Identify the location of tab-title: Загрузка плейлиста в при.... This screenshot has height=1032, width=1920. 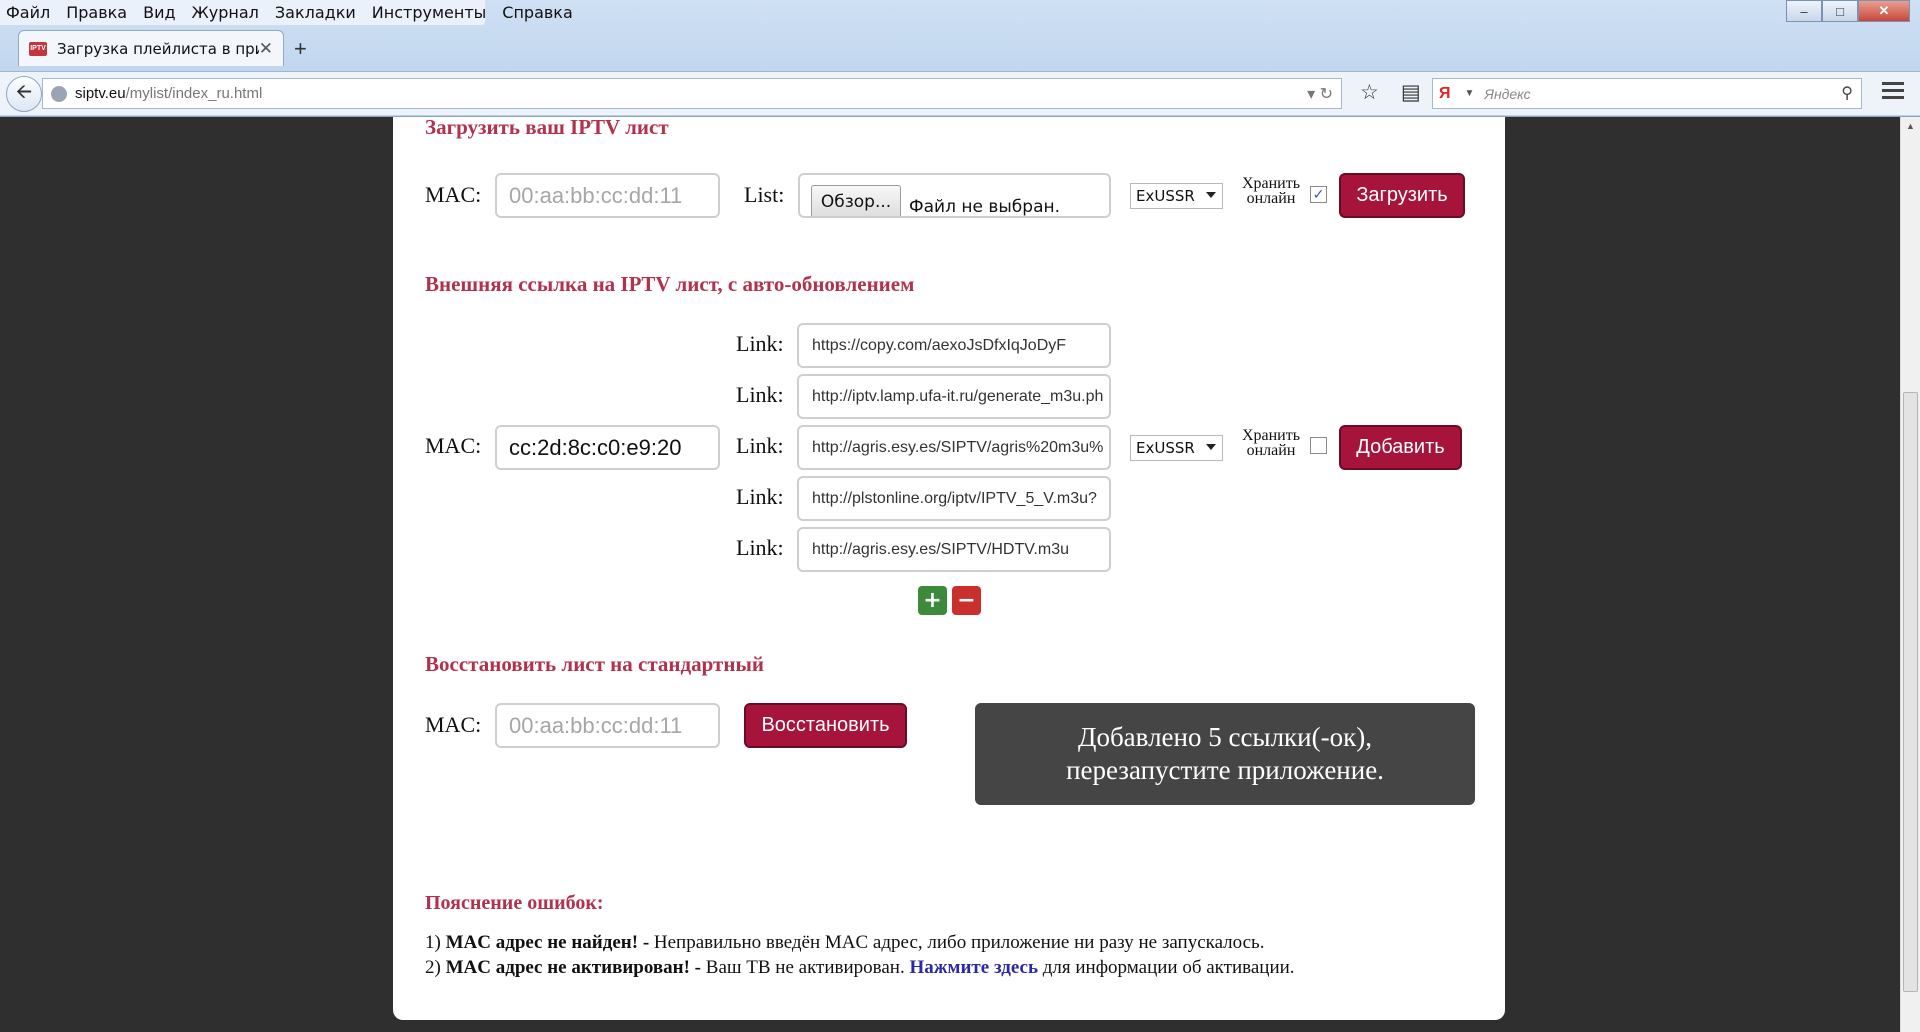
(158, 48).